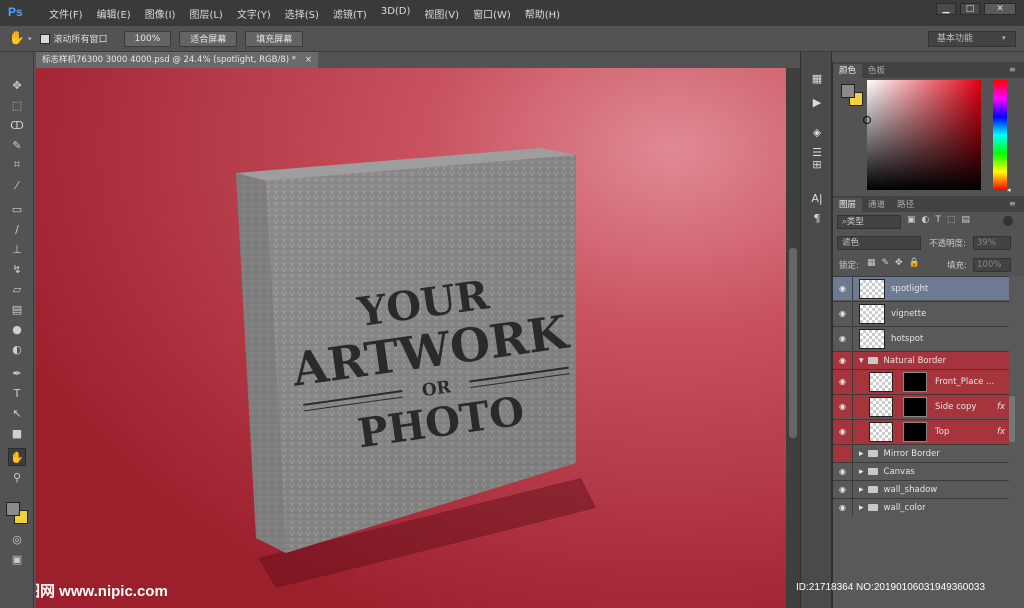 The image size is (1024, 608). What do you see at coordinates (17, 289) in the screenshot?
I see `eraser-tool-icon: ▱` at bounding box center [17, 289].